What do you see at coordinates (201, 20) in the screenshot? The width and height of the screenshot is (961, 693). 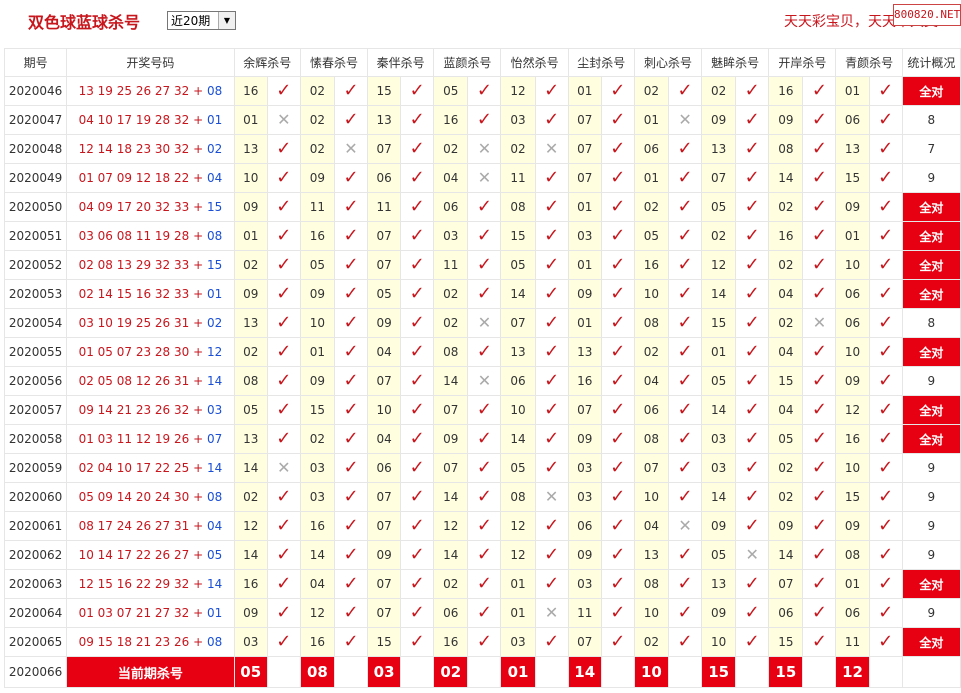 I see `range-select: 近20期 ▼` at bounding box center [201, 20].